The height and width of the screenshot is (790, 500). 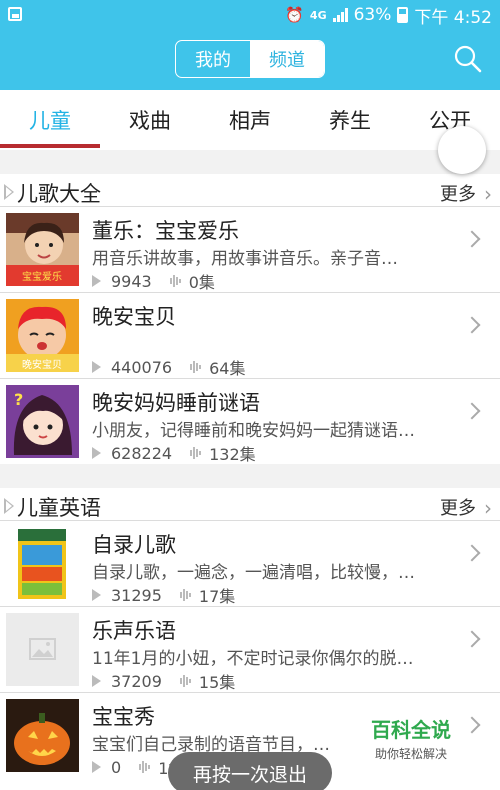 I want to click on tab-crosstalk: 相声, so click(x=250, y=120).